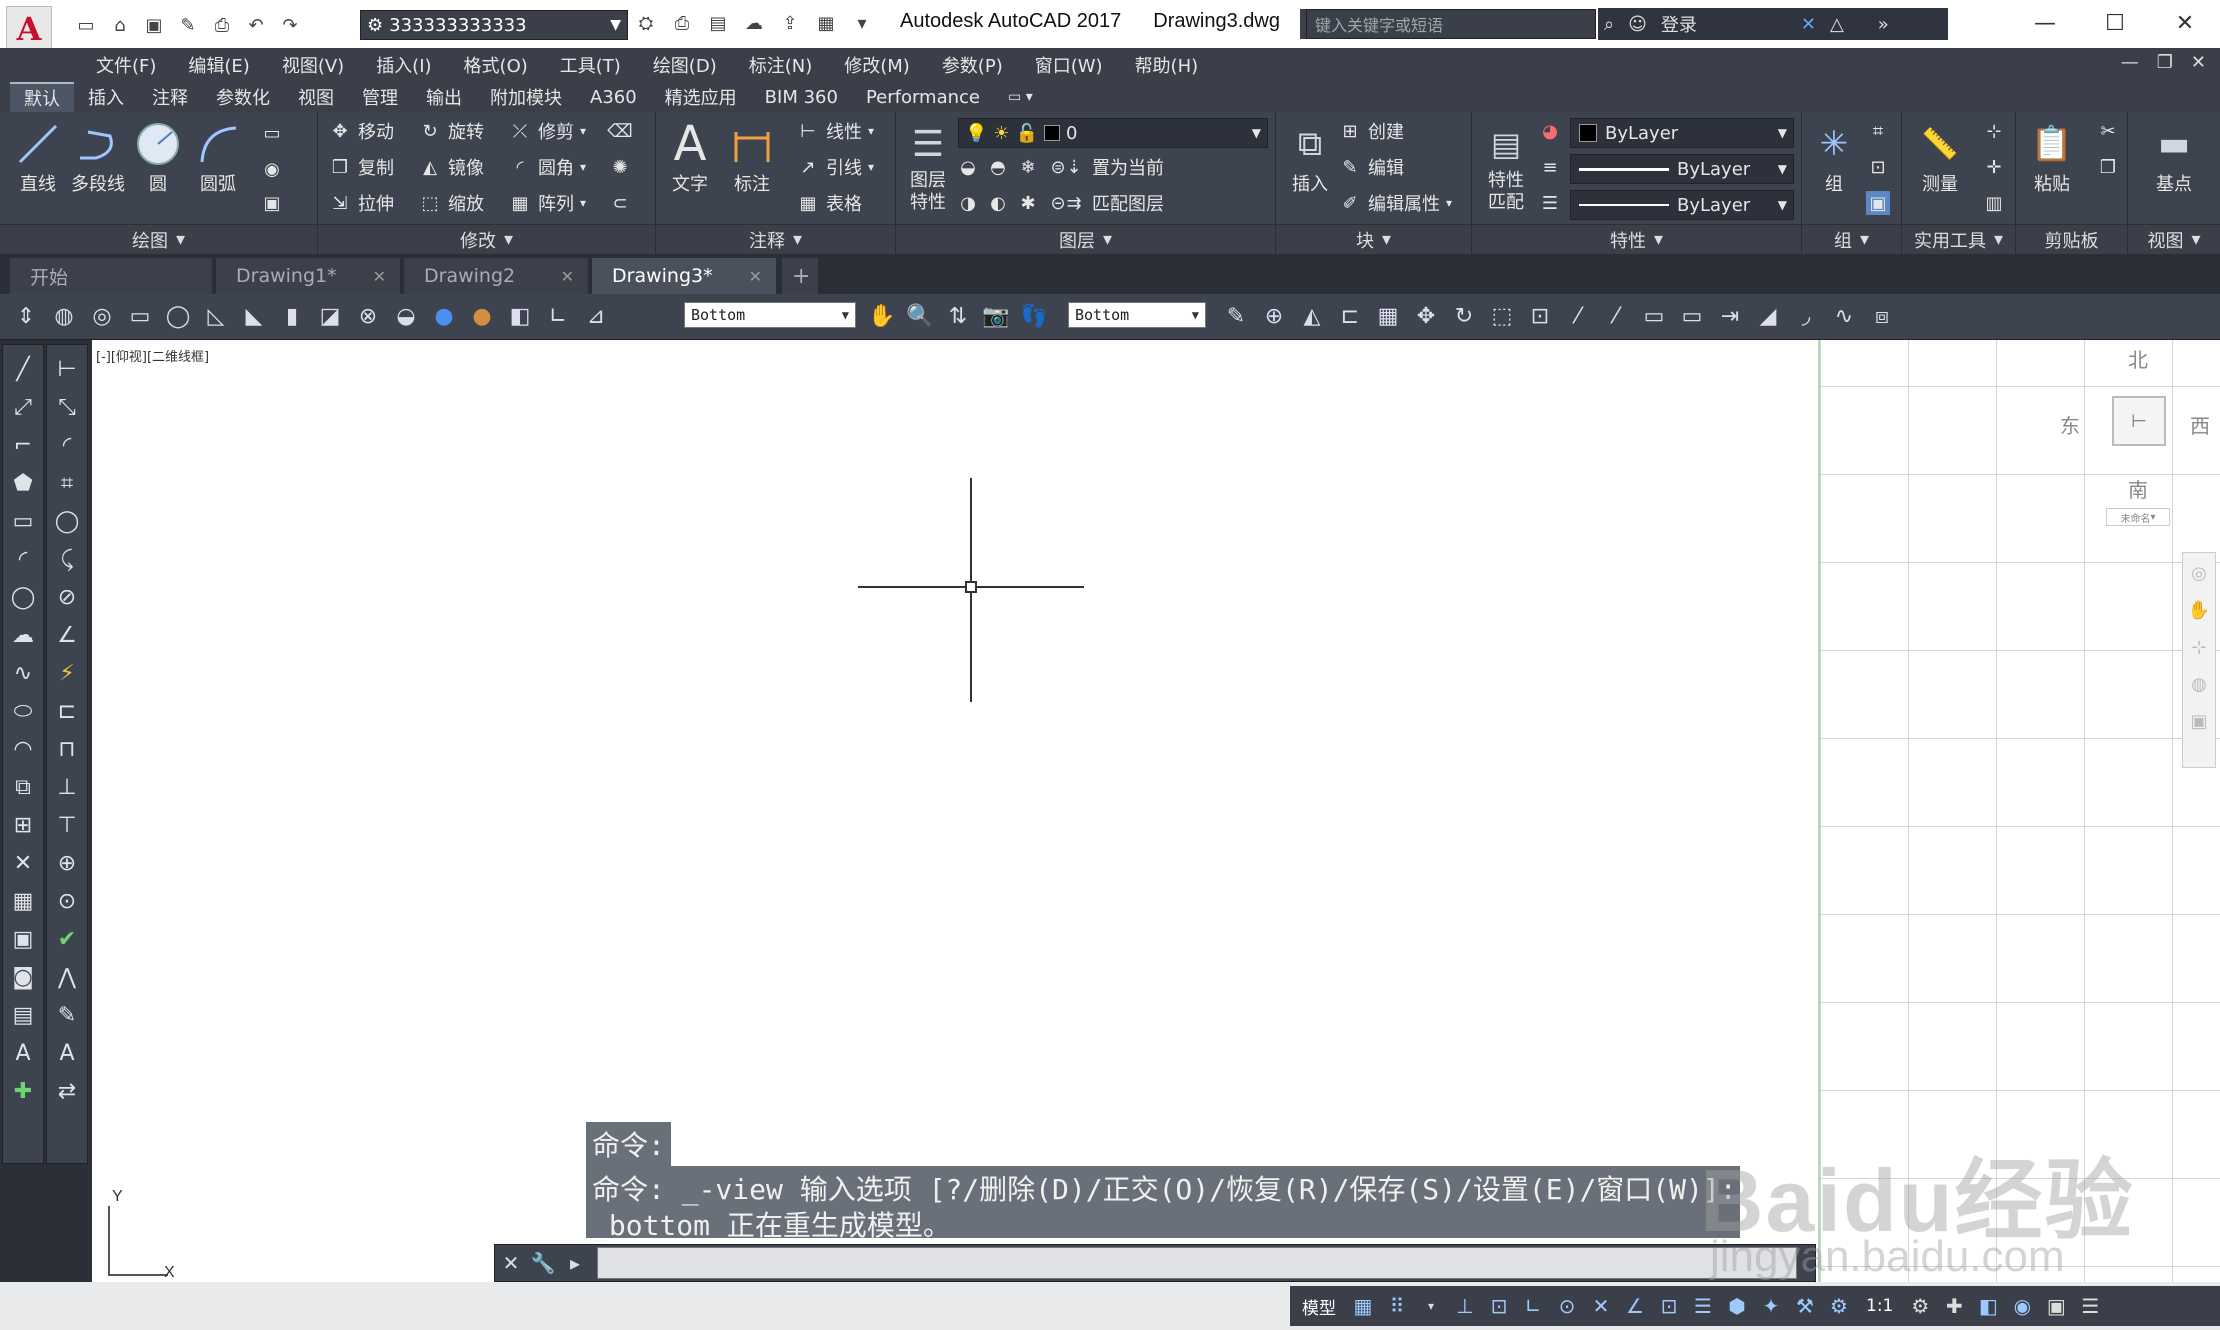  Describe the element at coordinates (29, 29) in the screenshot. I see `application-menu-button: A` at that location.